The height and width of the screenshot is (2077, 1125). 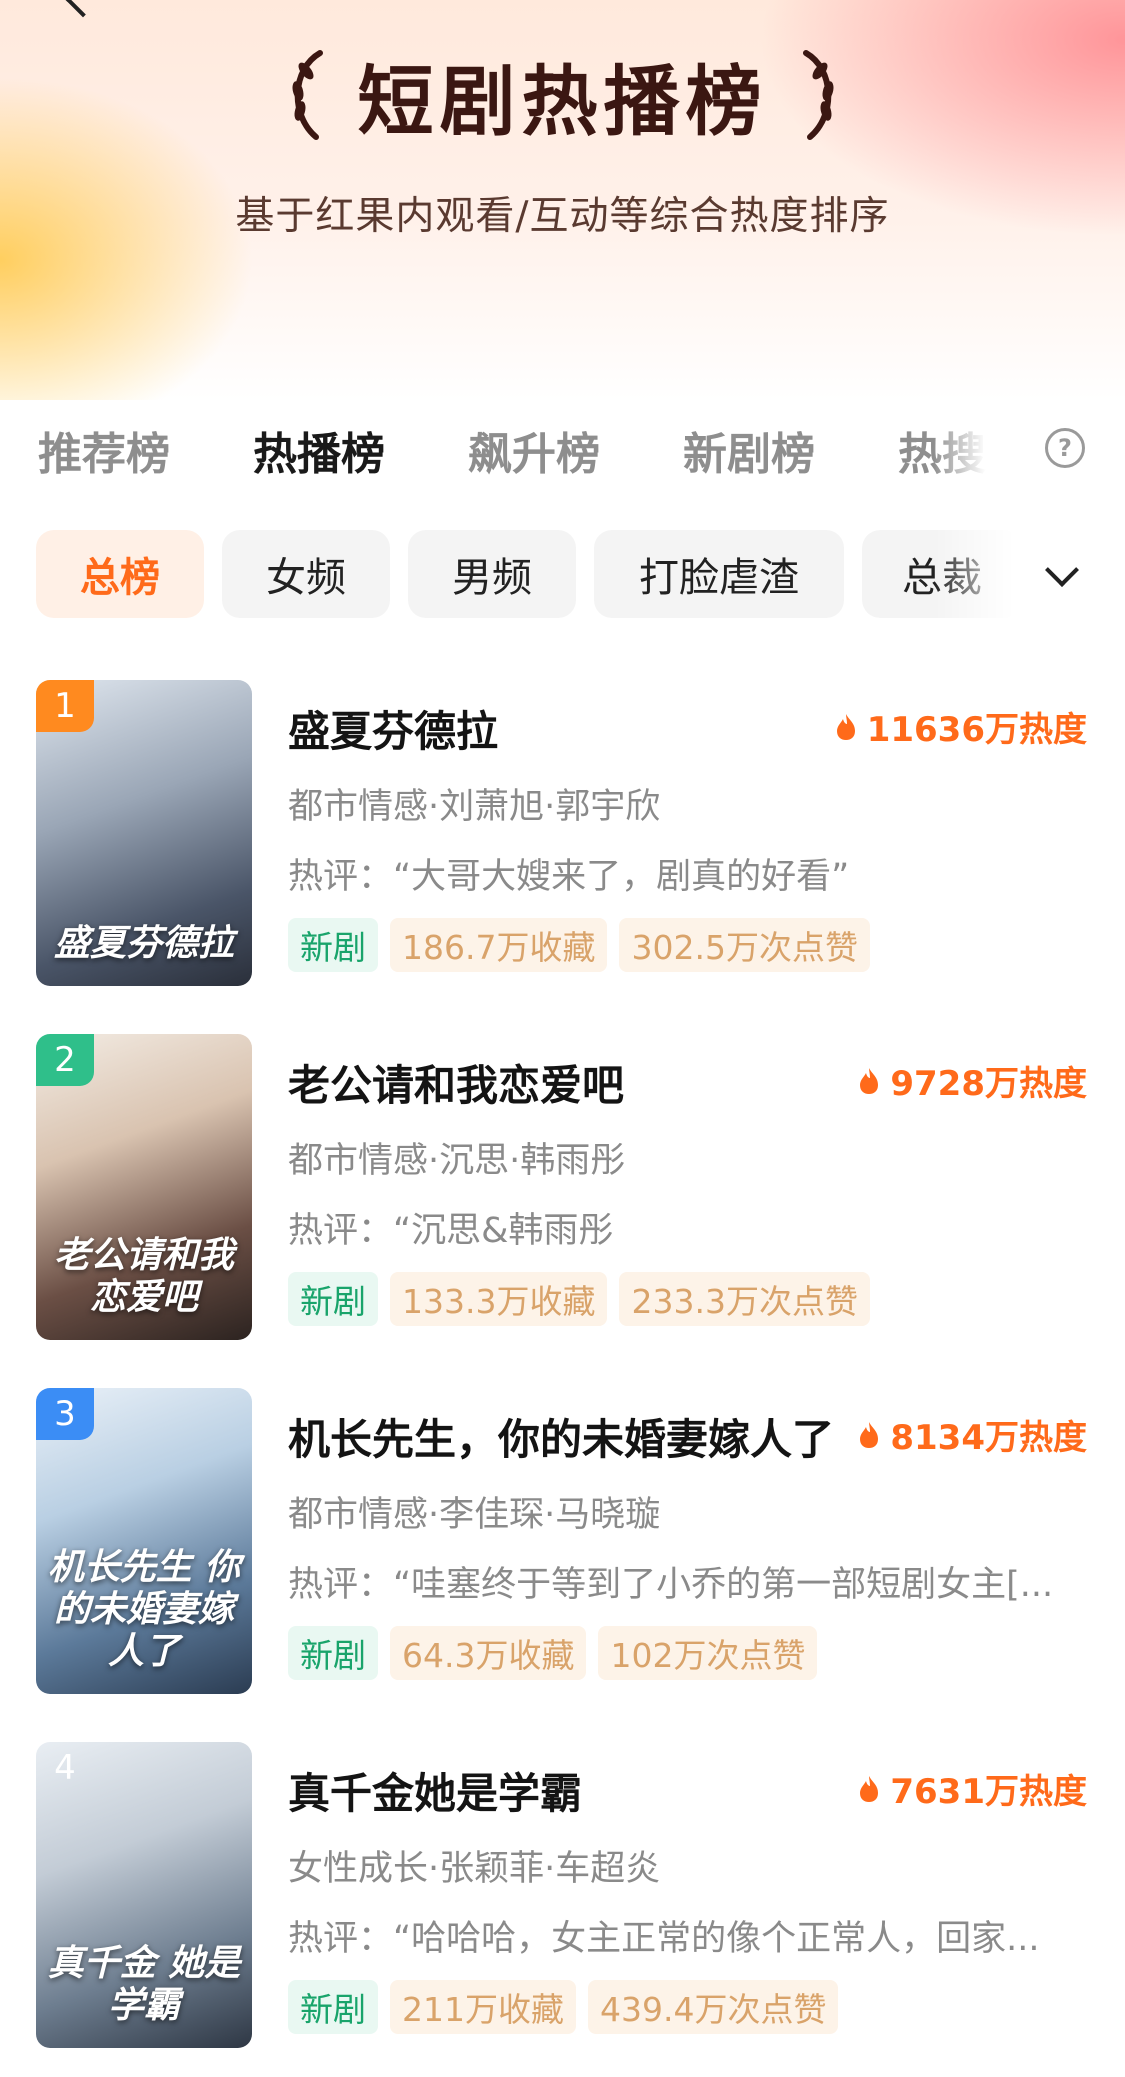 I want to click on tab-rising: 飙升榜, so click(x=534, y=450).